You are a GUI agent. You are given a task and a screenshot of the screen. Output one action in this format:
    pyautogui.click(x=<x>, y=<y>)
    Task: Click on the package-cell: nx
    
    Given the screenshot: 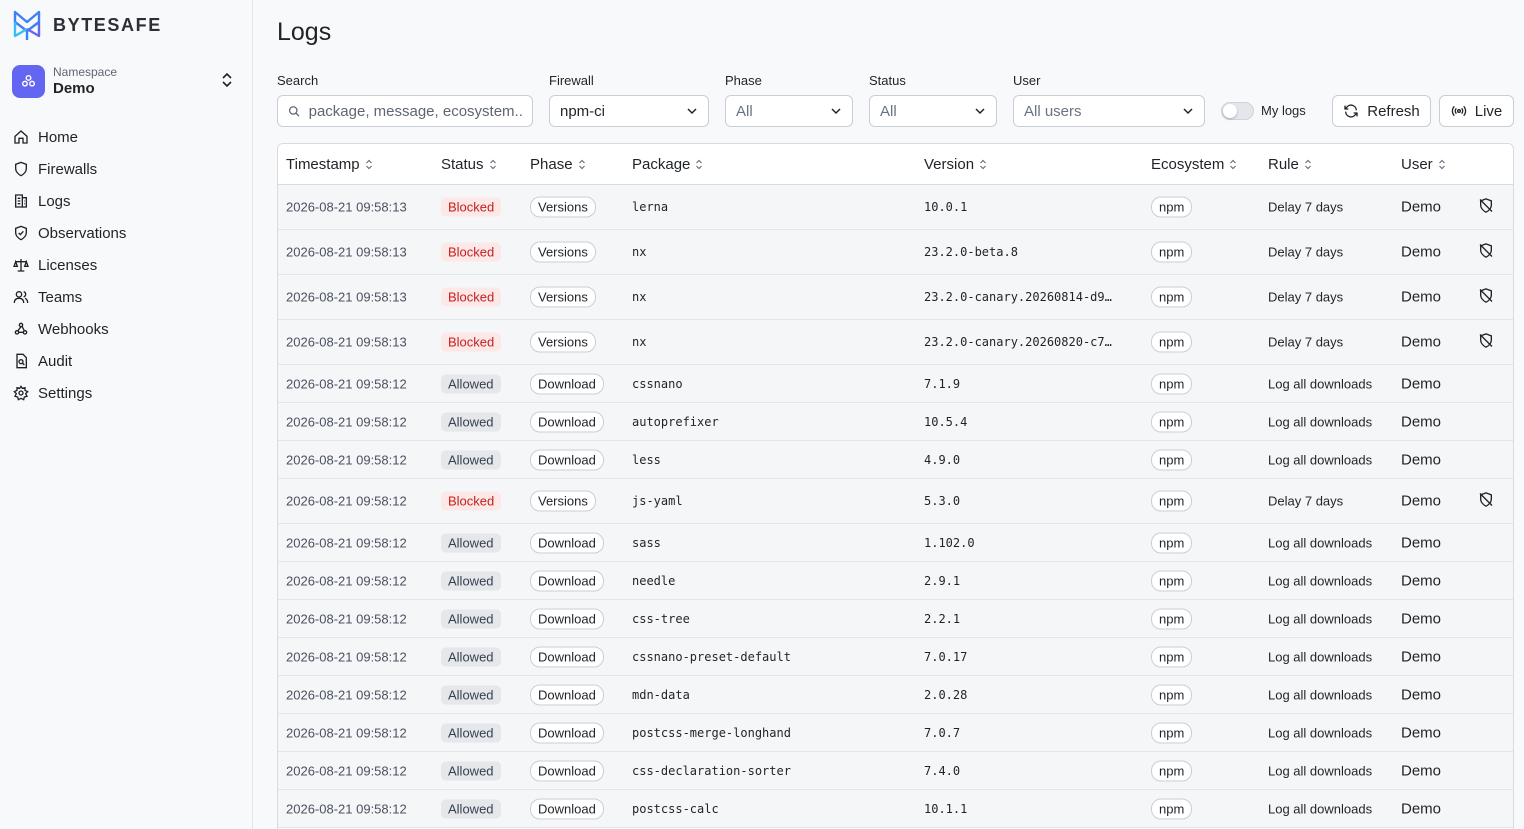 What is the action you would take?
    pyautogui.click(x=639, y=342)
    